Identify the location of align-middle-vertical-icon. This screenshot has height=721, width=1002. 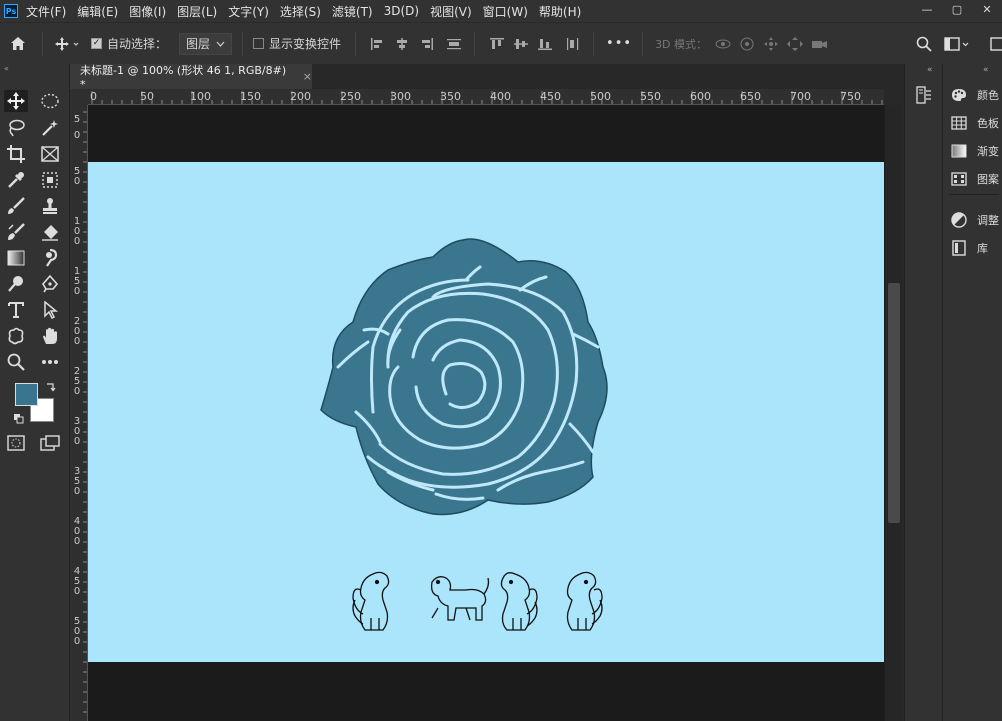
(521, 44).